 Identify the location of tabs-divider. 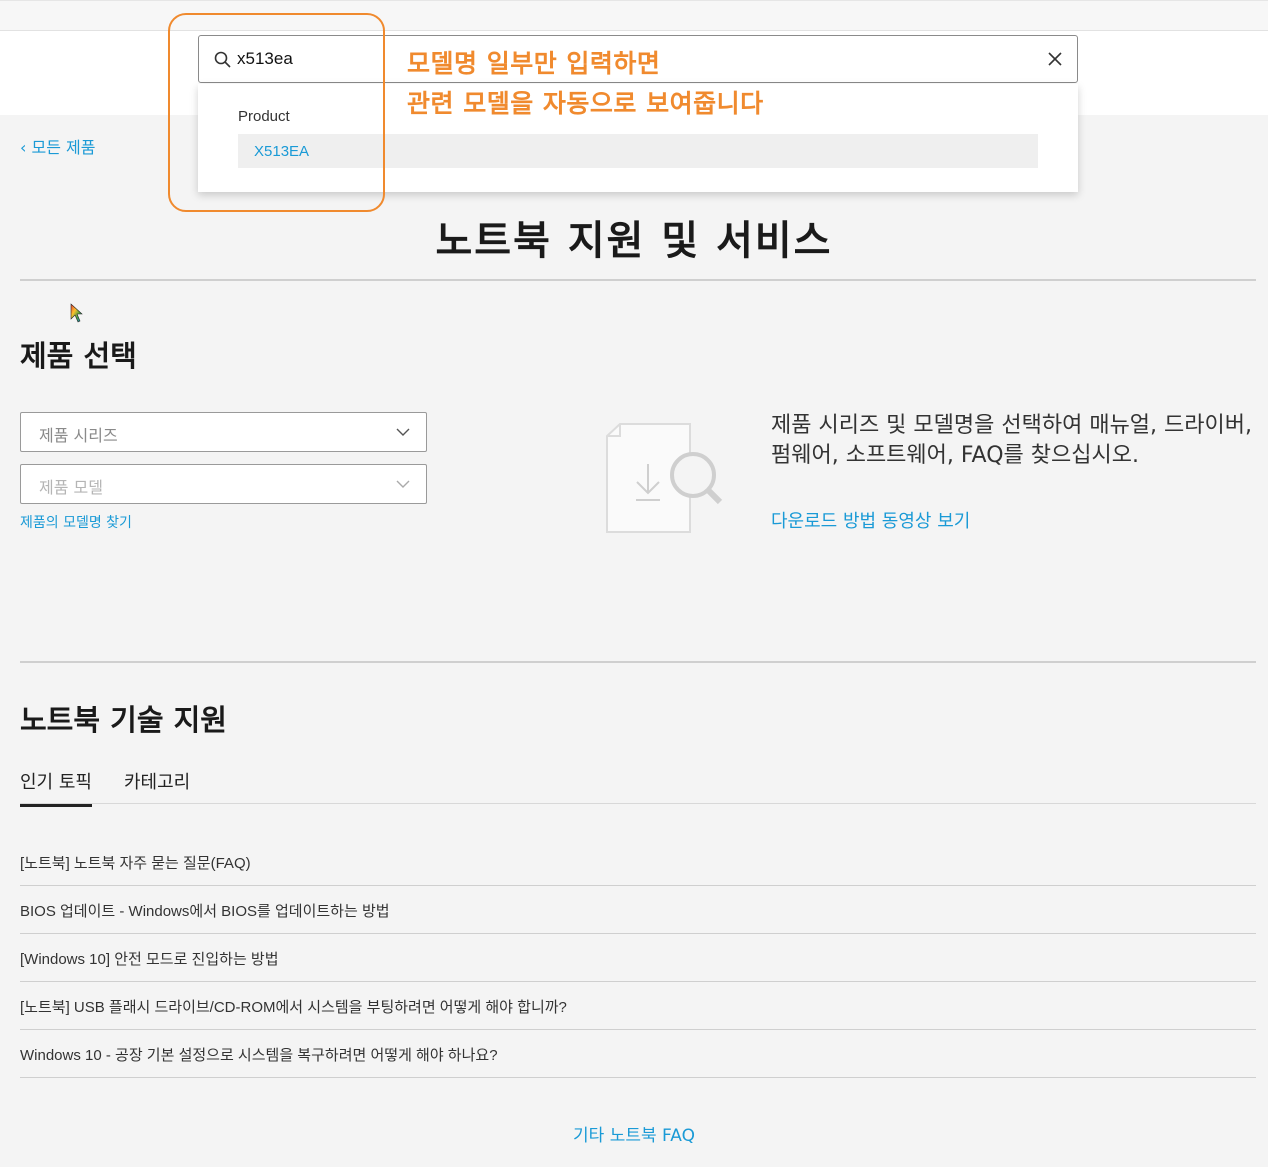
(638, 803).